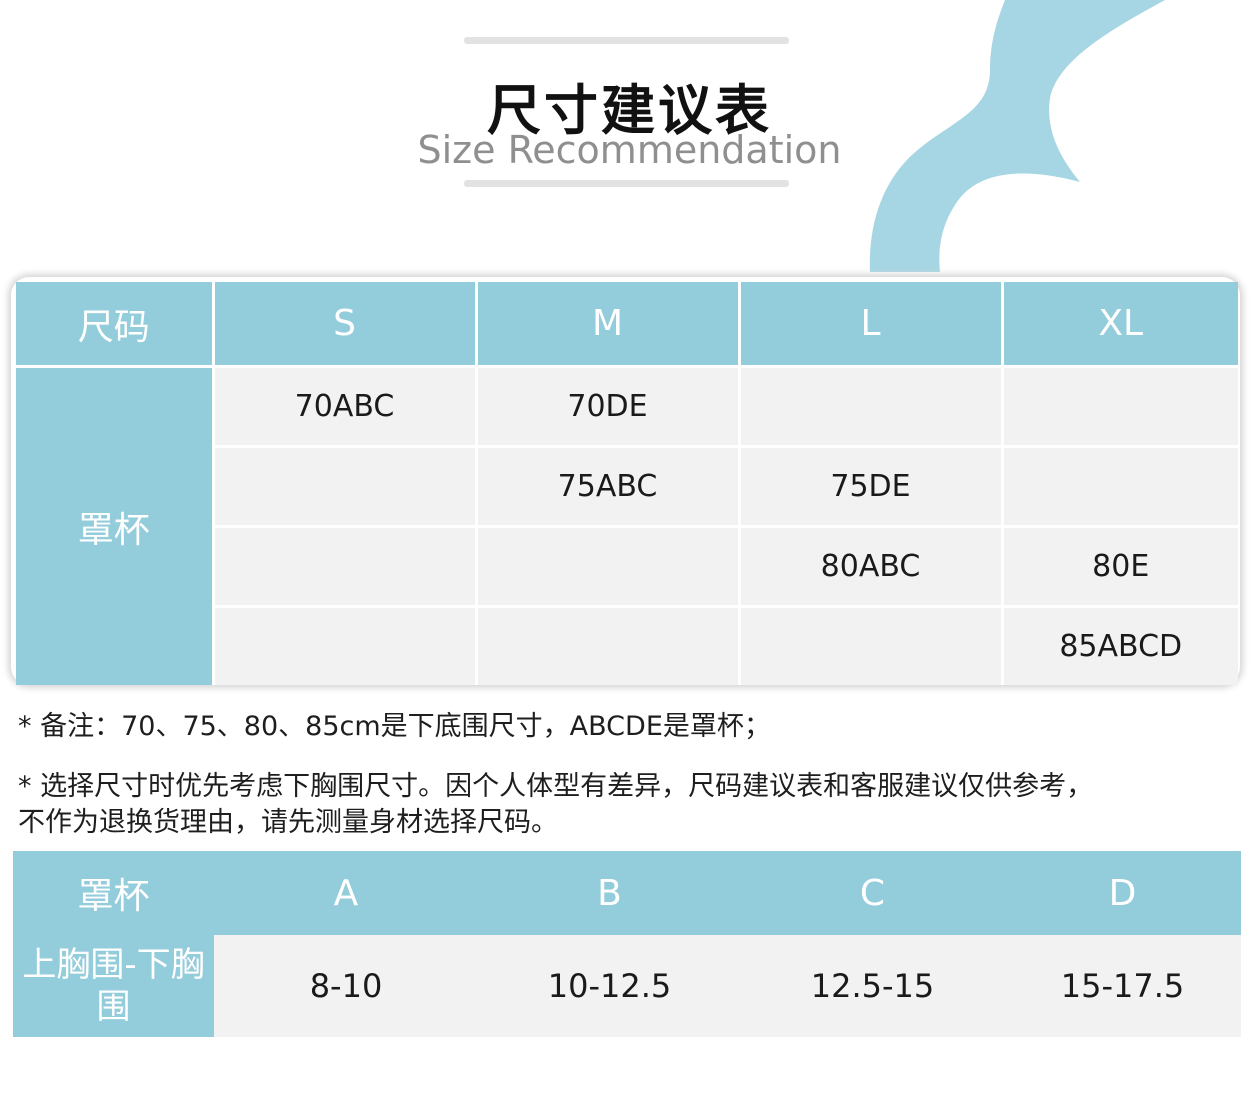  Describe the element at coordinates (609, 893) in the screenshot. I see `cup-header-b: B` at that location.